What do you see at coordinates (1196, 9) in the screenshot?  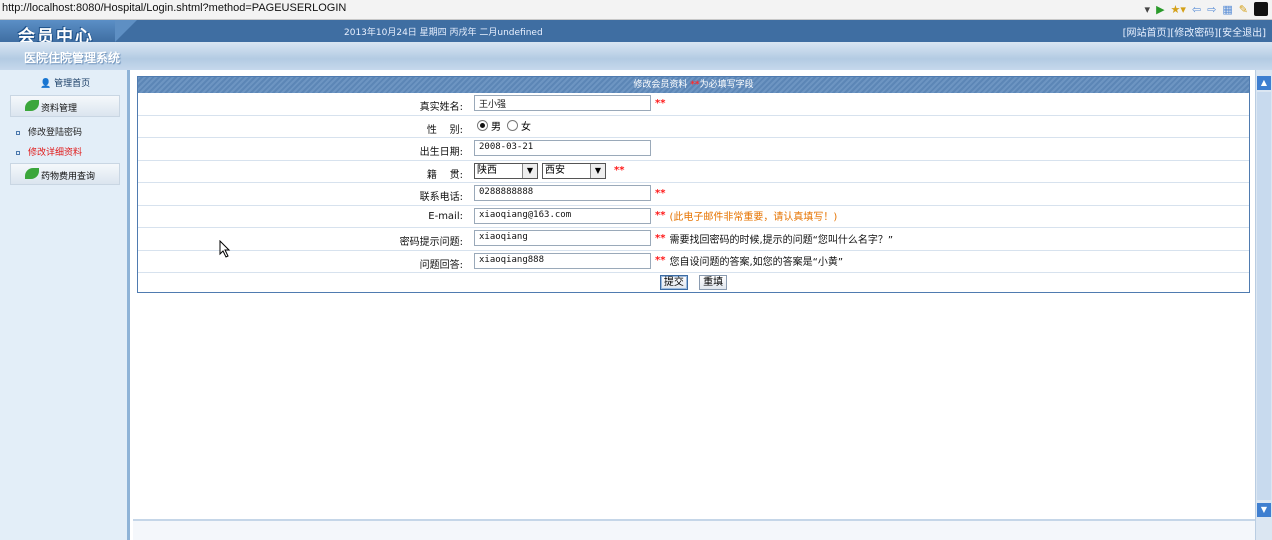 I see `back-arrow-icon: ⇦` at bounding box center [1196, 9].